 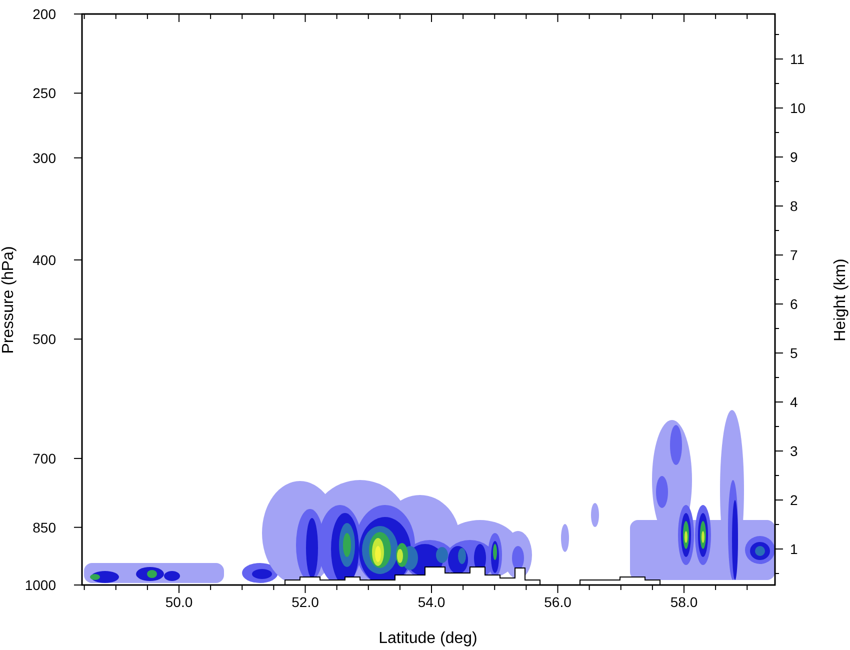 I want to click on tick-label: 200, so click(x=44, y=14).